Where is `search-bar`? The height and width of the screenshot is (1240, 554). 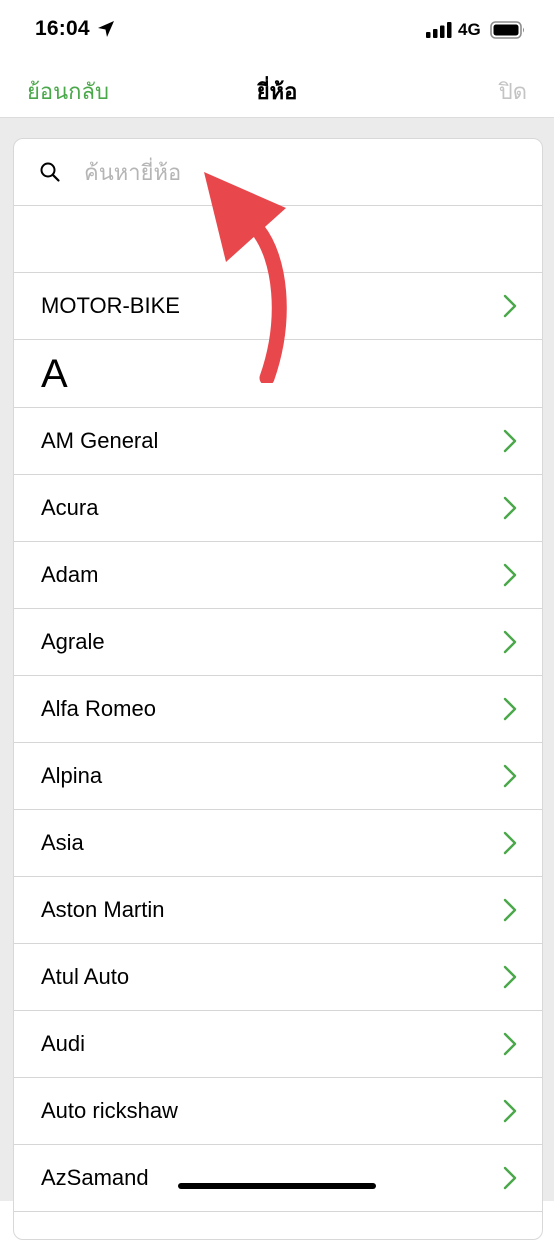 search-bar is located at coordinates (278, 172).